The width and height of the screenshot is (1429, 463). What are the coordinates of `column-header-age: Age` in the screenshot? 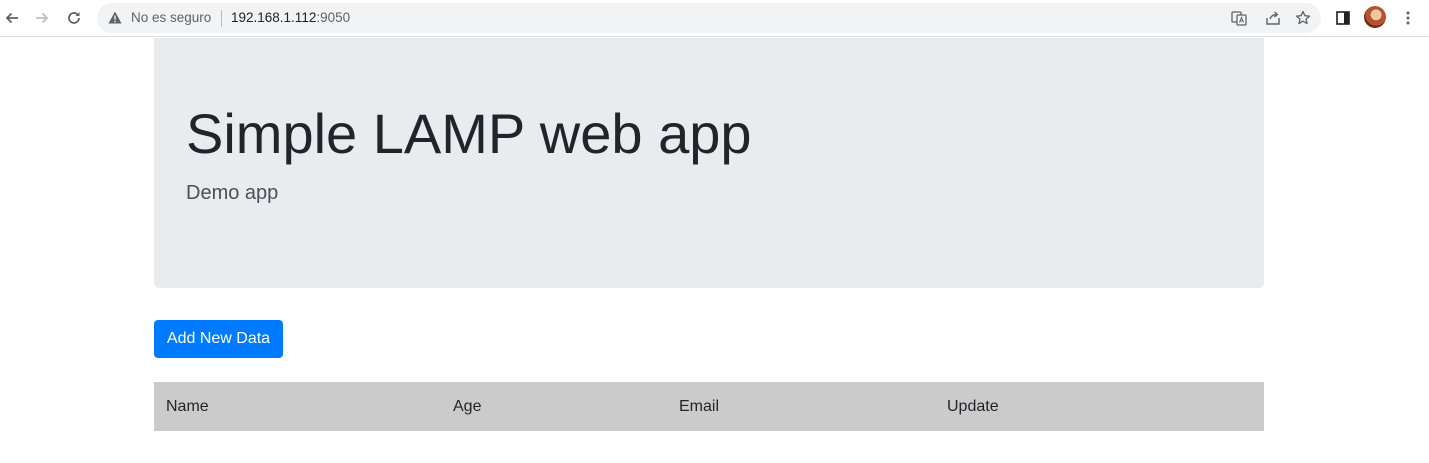 It's located at (467, 406).